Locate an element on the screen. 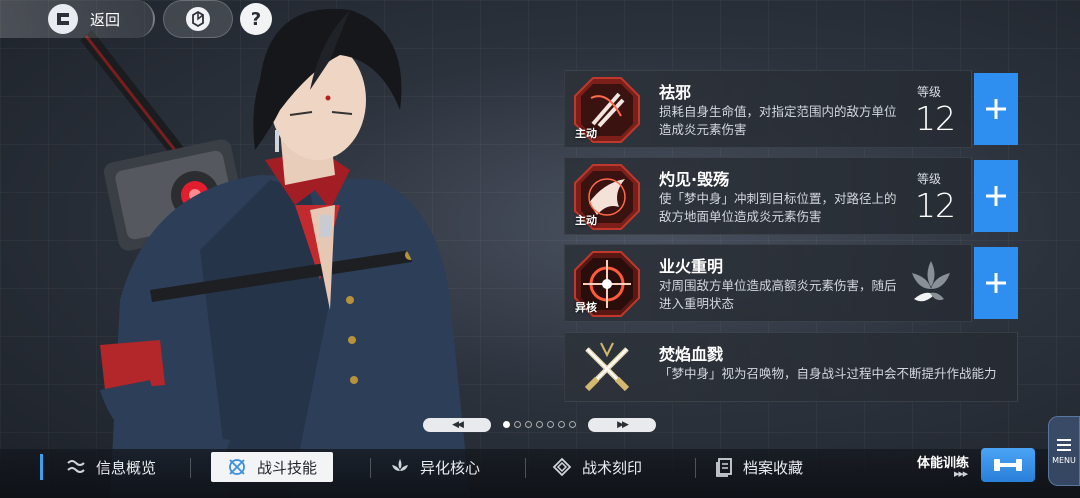 The height and width of the screenshot is (498, 1080). page-dots is located at coordinates (539, 424).